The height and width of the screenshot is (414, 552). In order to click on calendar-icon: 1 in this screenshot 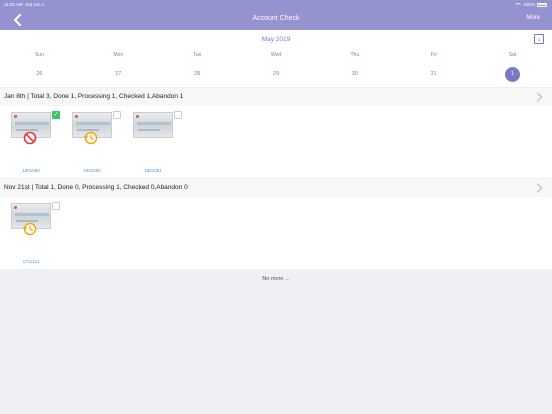, I will do `click(539, 39)`.